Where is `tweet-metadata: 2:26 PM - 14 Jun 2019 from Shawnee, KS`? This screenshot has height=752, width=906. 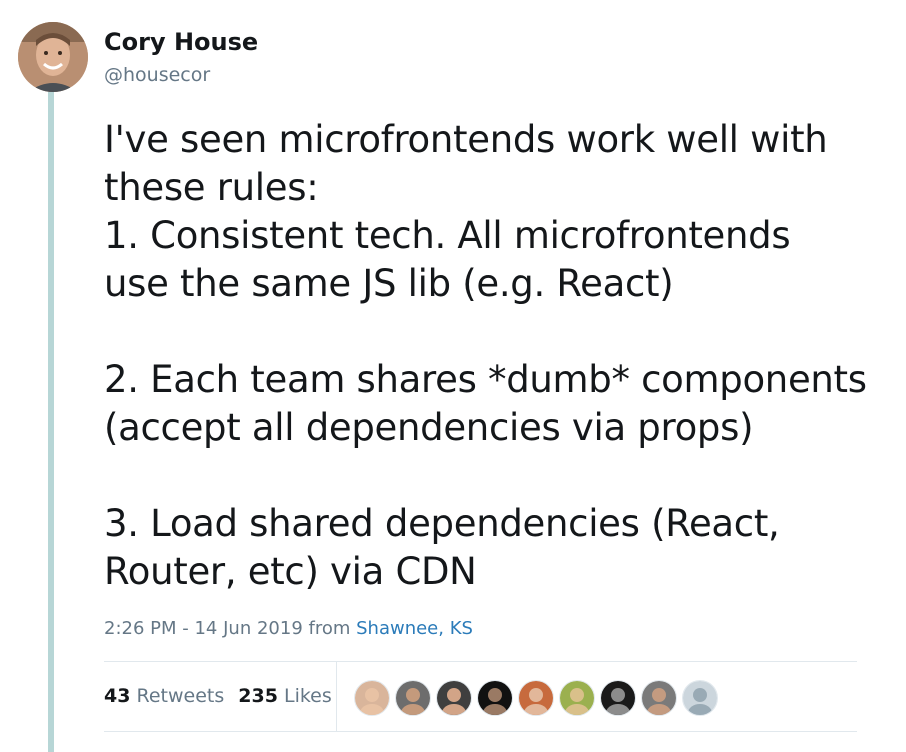
tweet-metadata: 2:26 PM - 14 Jun 2019 from Shawnee, KS is located at coordinates (288, 628).